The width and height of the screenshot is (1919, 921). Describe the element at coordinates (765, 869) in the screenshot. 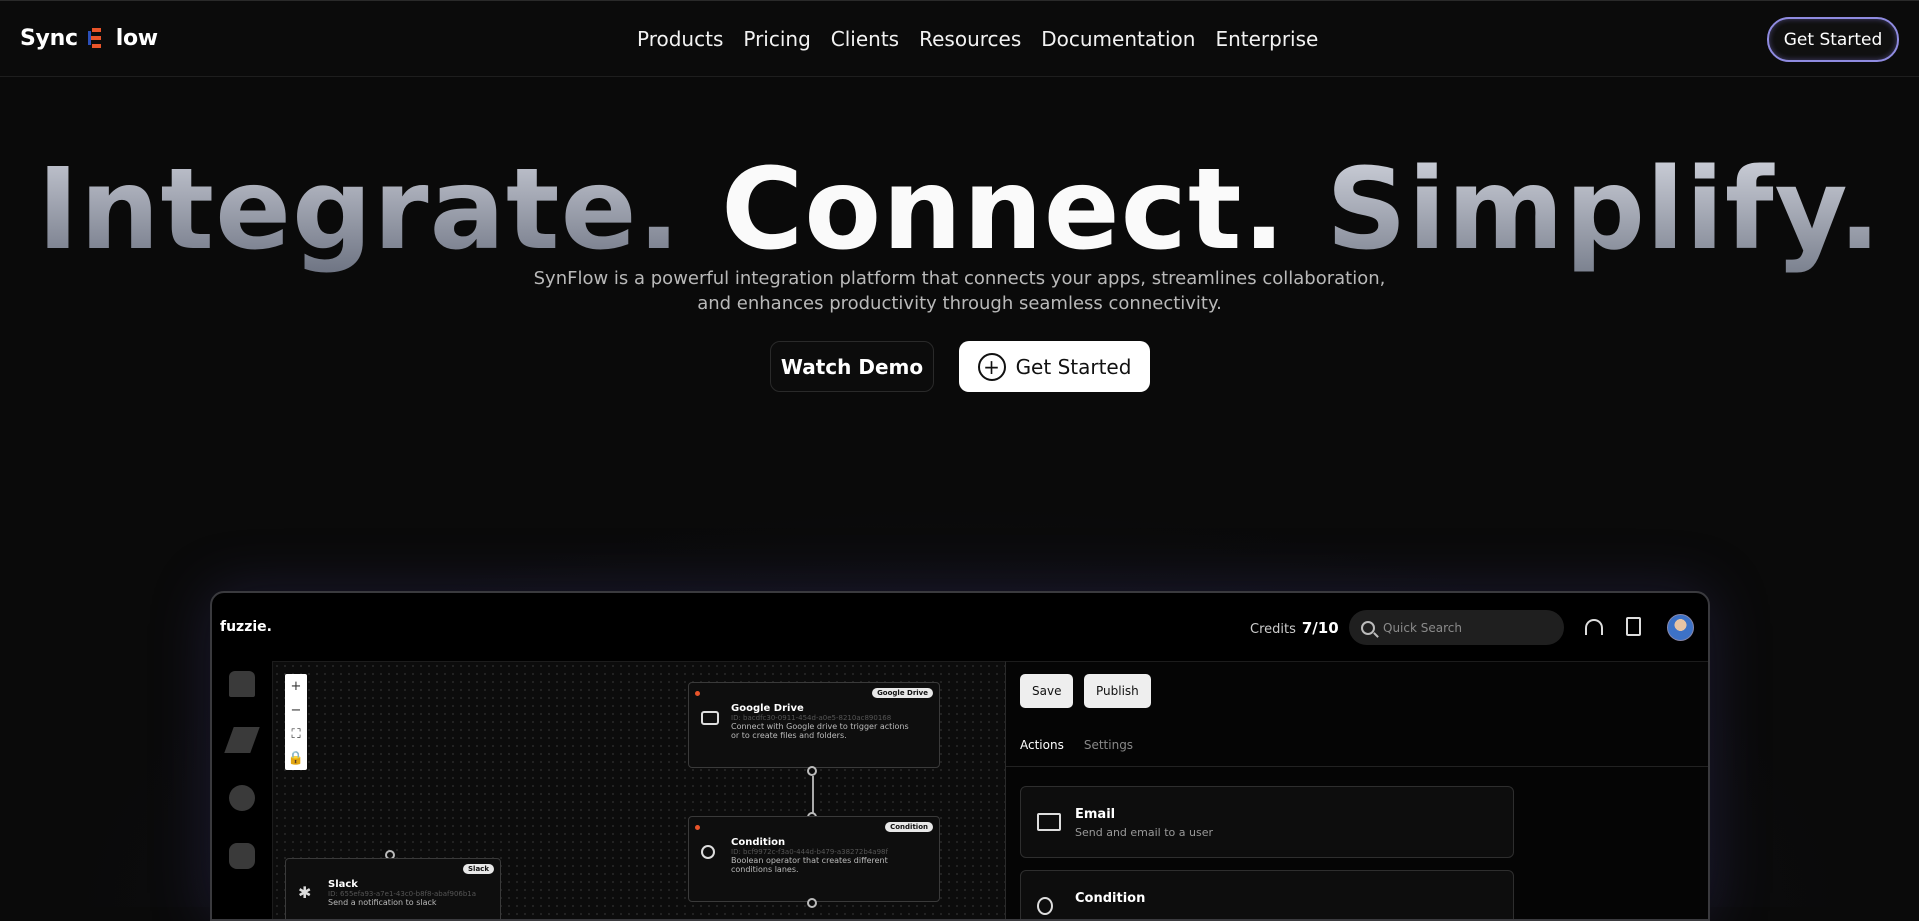

I see `node-desc-line2: conditions lanes.` at that location.